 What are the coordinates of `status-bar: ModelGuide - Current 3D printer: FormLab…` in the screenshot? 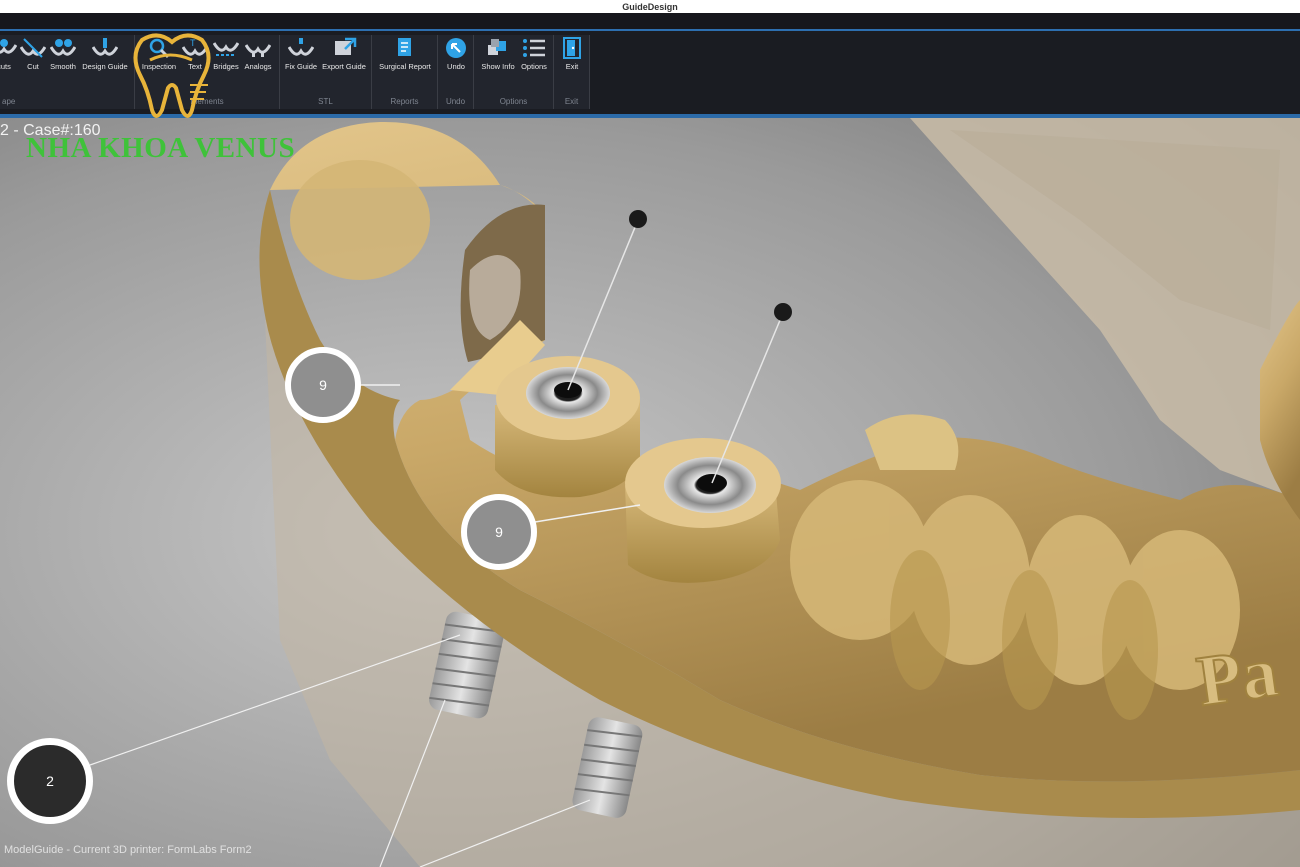 It's located at (128, 850).